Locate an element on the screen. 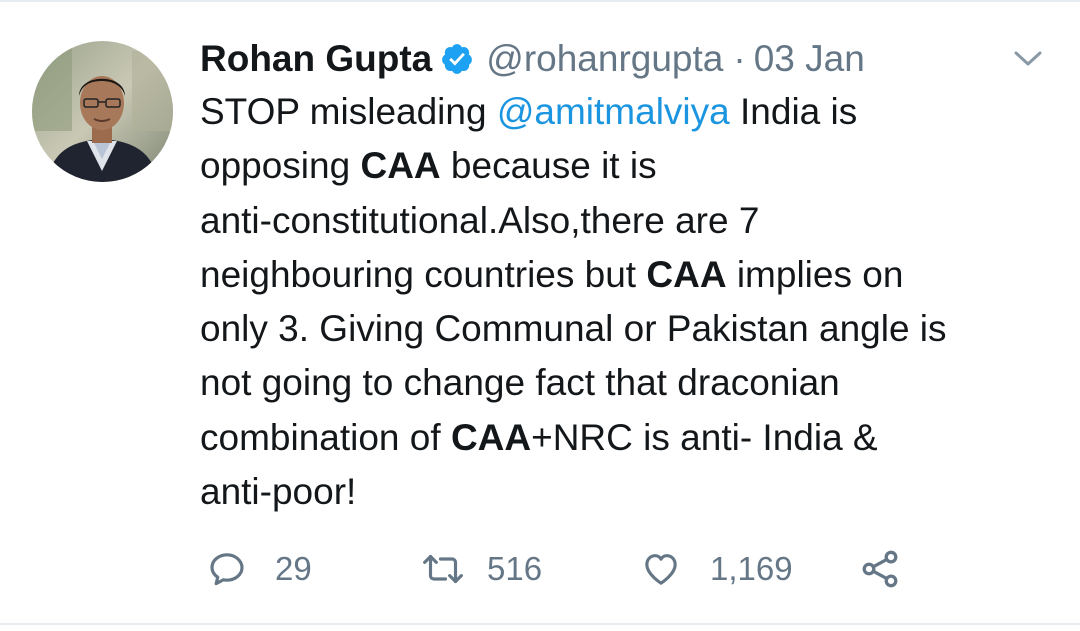  reply-count: 29 is located at coordinates (293, 568).